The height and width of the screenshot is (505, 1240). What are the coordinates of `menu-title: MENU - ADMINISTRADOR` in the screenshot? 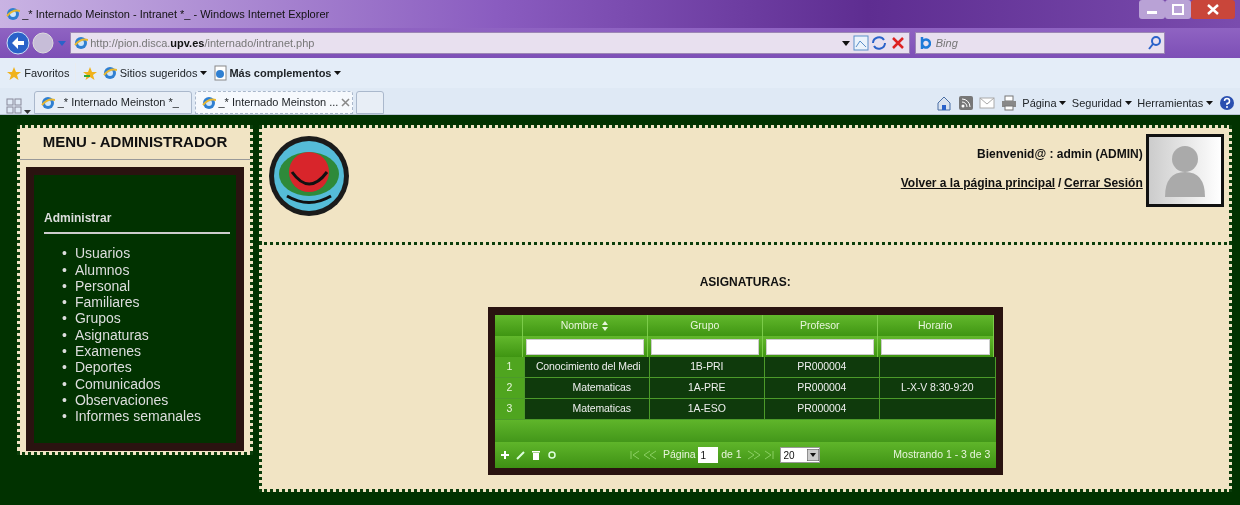 It's located at (135, 144).